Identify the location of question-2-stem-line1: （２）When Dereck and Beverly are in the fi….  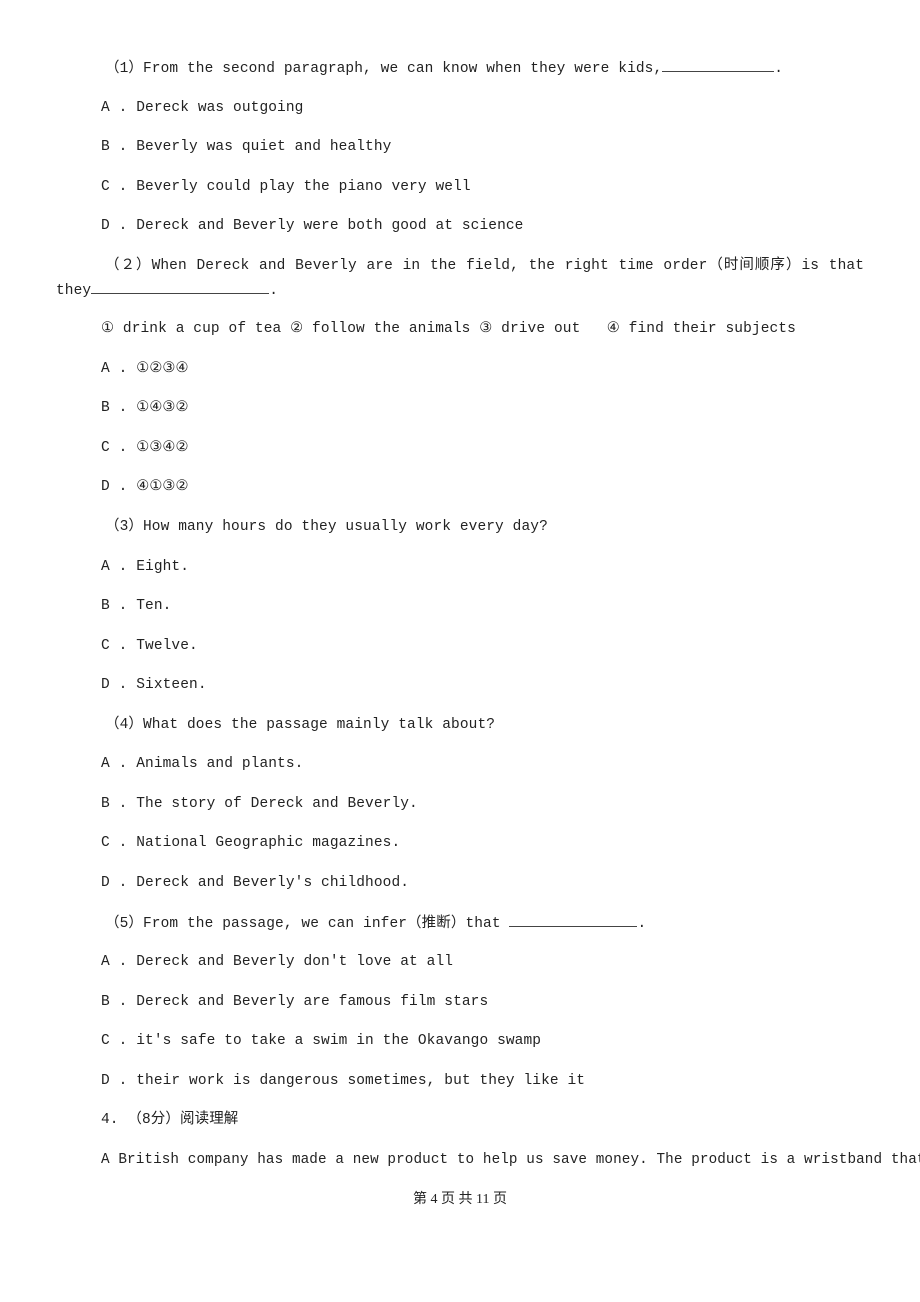
(484, 266).